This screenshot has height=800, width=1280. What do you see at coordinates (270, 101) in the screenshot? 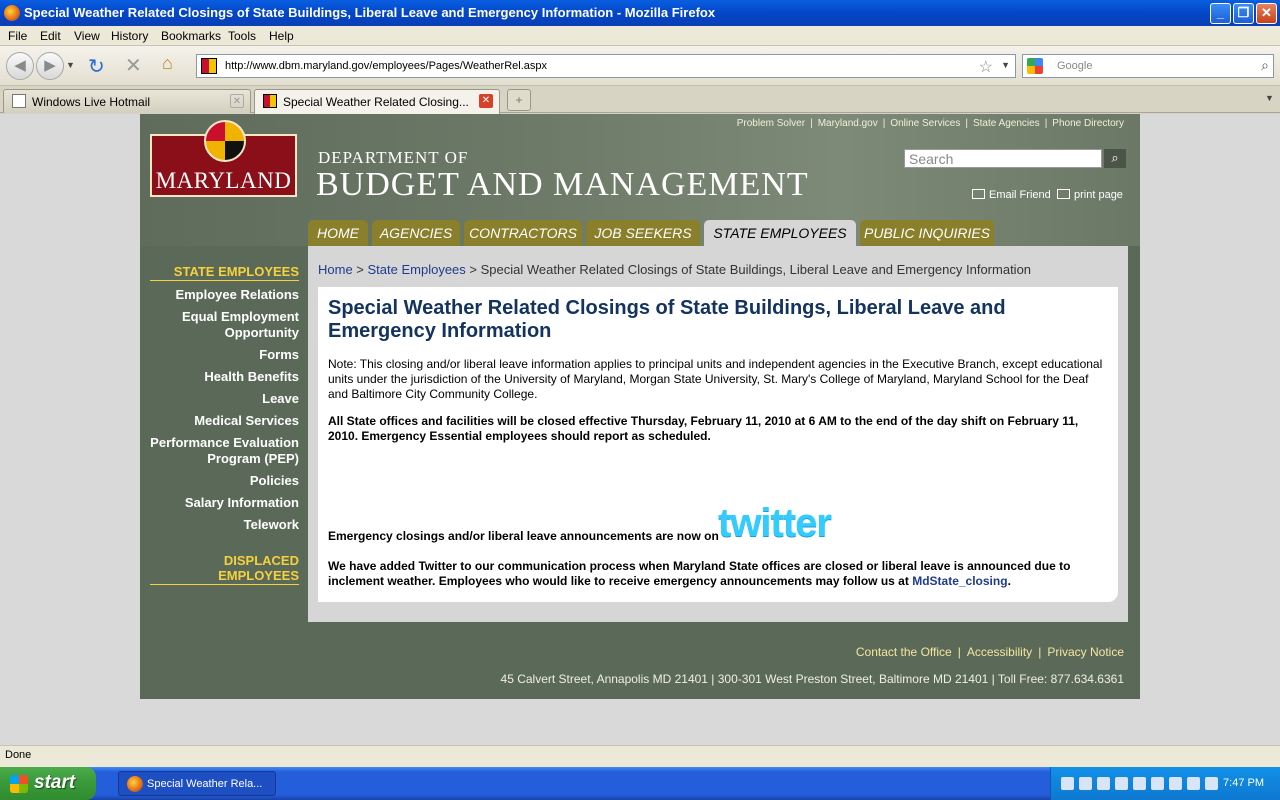
I see `site-favicon-icon` at bounding box center [270, 101].